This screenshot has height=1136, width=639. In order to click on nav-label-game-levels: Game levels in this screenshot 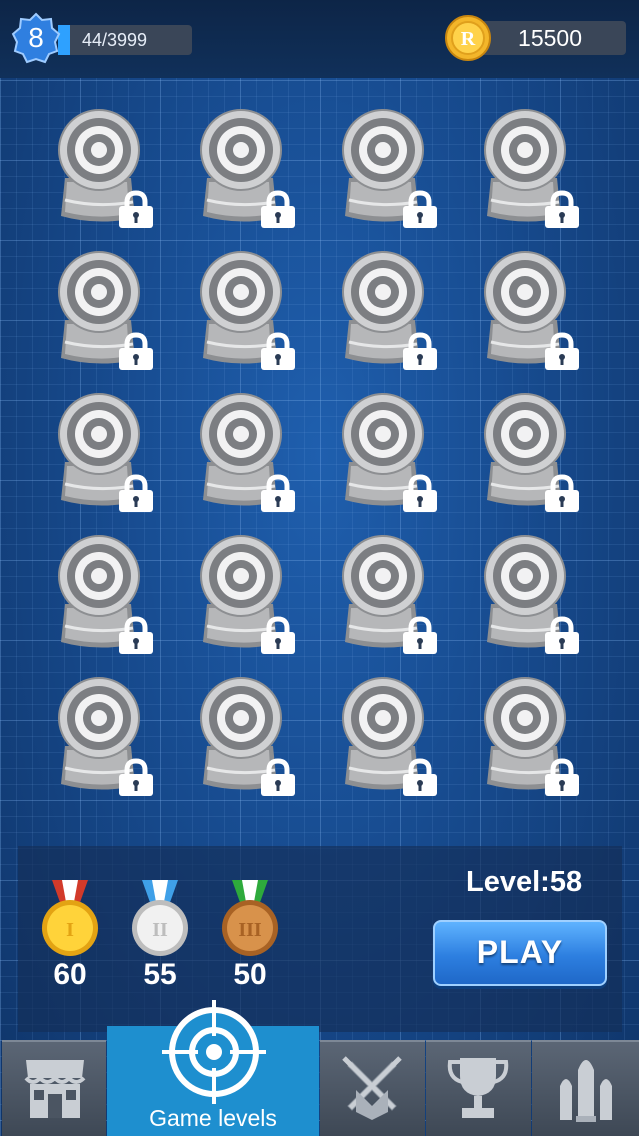, I will do `click(213, 1118)`.